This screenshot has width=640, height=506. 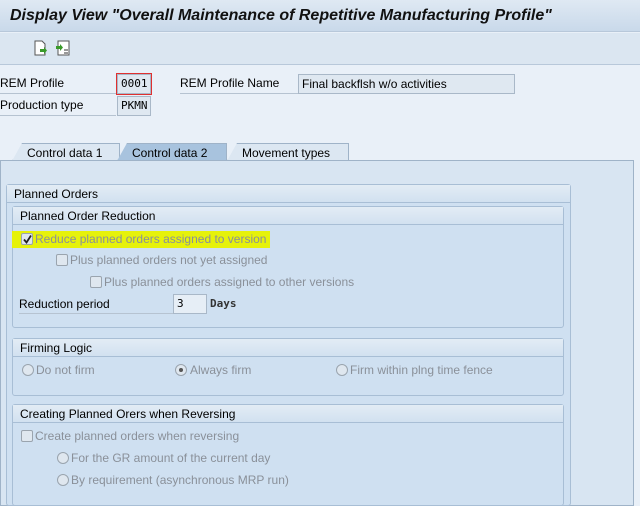 I want to click on checkmark-icon, so click(x=27, y=240).